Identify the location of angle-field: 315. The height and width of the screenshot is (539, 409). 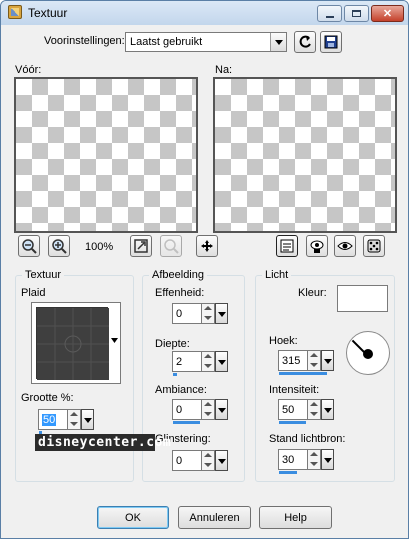
(293, 360).